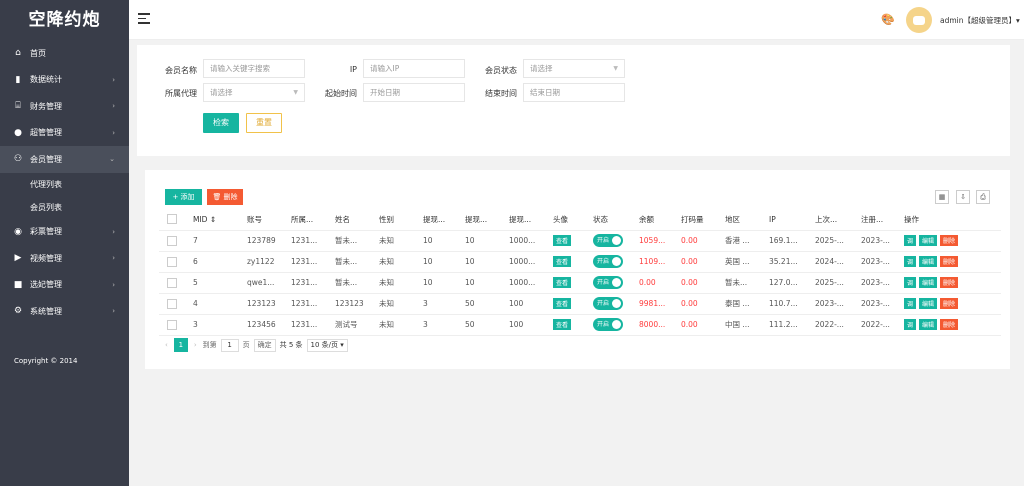 This screenshot has height=486, width=1024. What do you see at coordinates (172, 220) in the screenshot?
I see `select-all-checkbox` at bounding box center [172, 220].